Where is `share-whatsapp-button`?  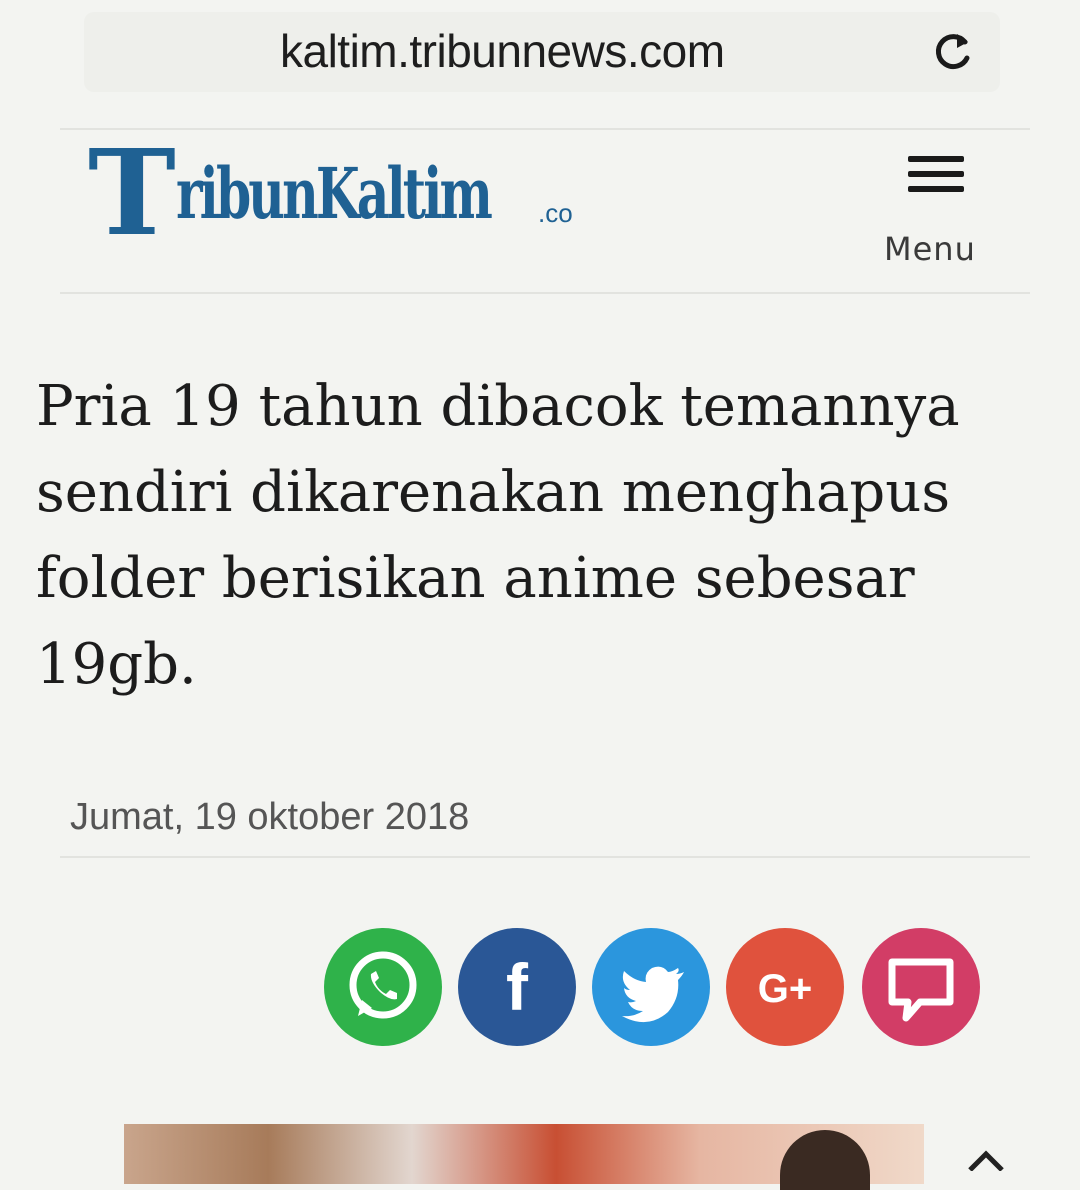
share-whatsapp-button is located at coordinates (383, 987).